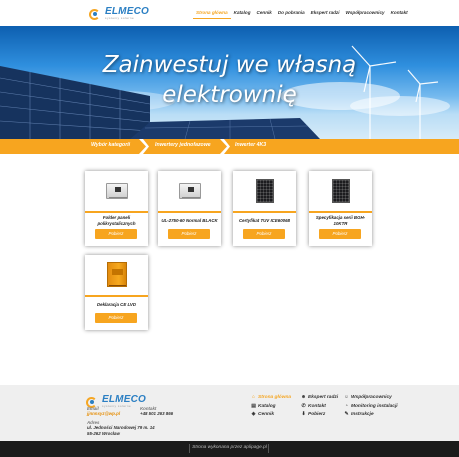 This screenshot has height=457, width=459. I want to click on nav-item-catalog: Katalog, so click(242, 13).